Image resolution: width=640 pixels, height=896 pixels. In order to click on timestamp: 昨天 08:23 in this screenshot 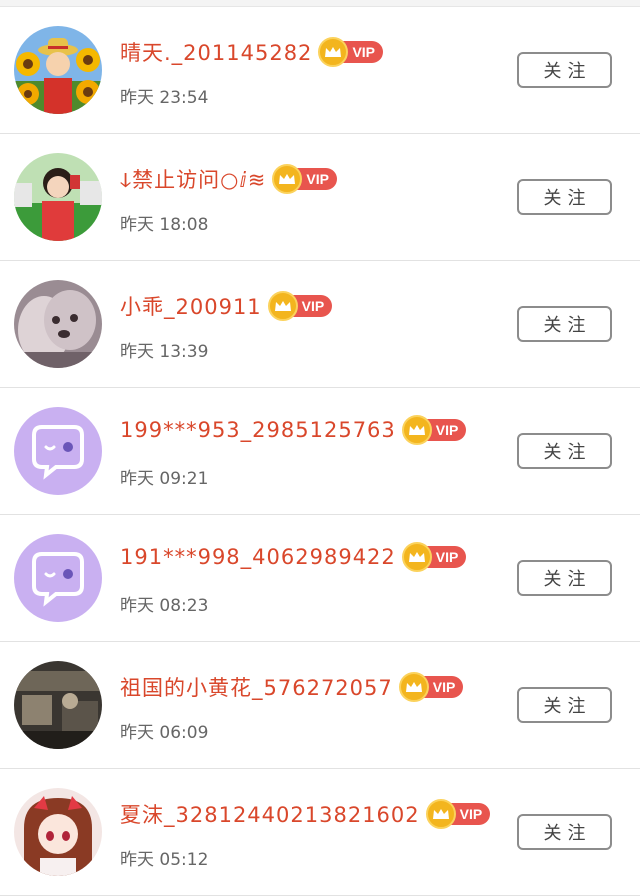, I will do `click(164, 606)`.